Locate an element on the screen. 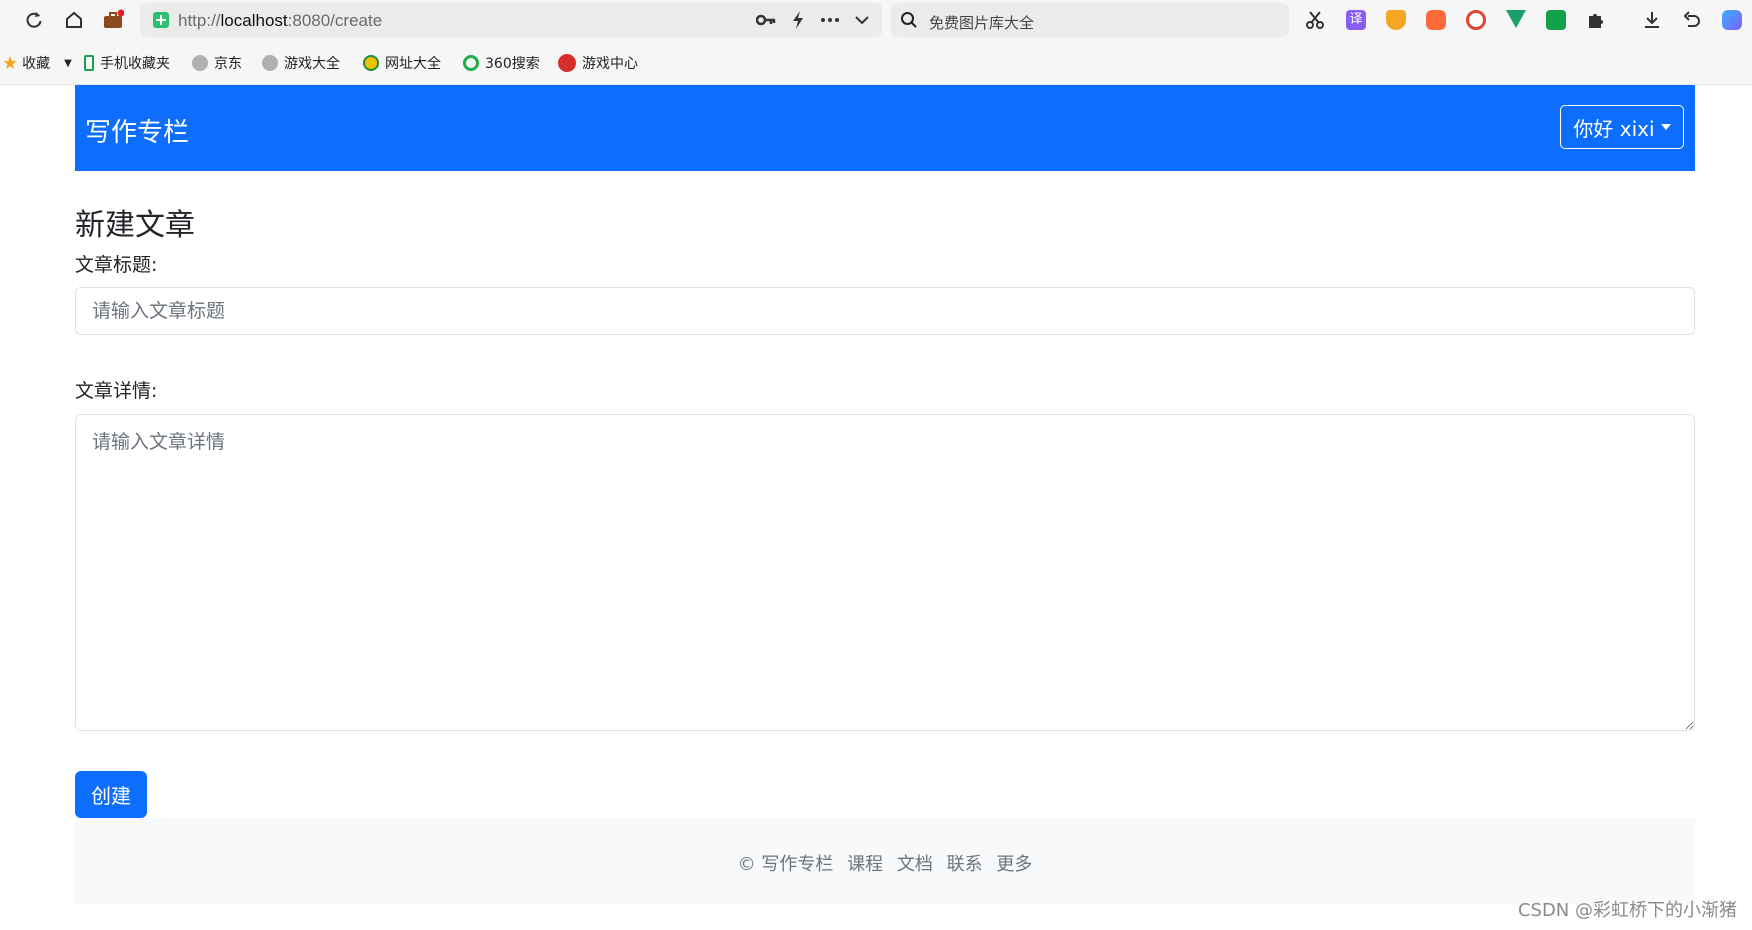 The width and height of the screenshot is (1752, 930). bookmark-jd: 京东 is located at coordinates (217, 63).